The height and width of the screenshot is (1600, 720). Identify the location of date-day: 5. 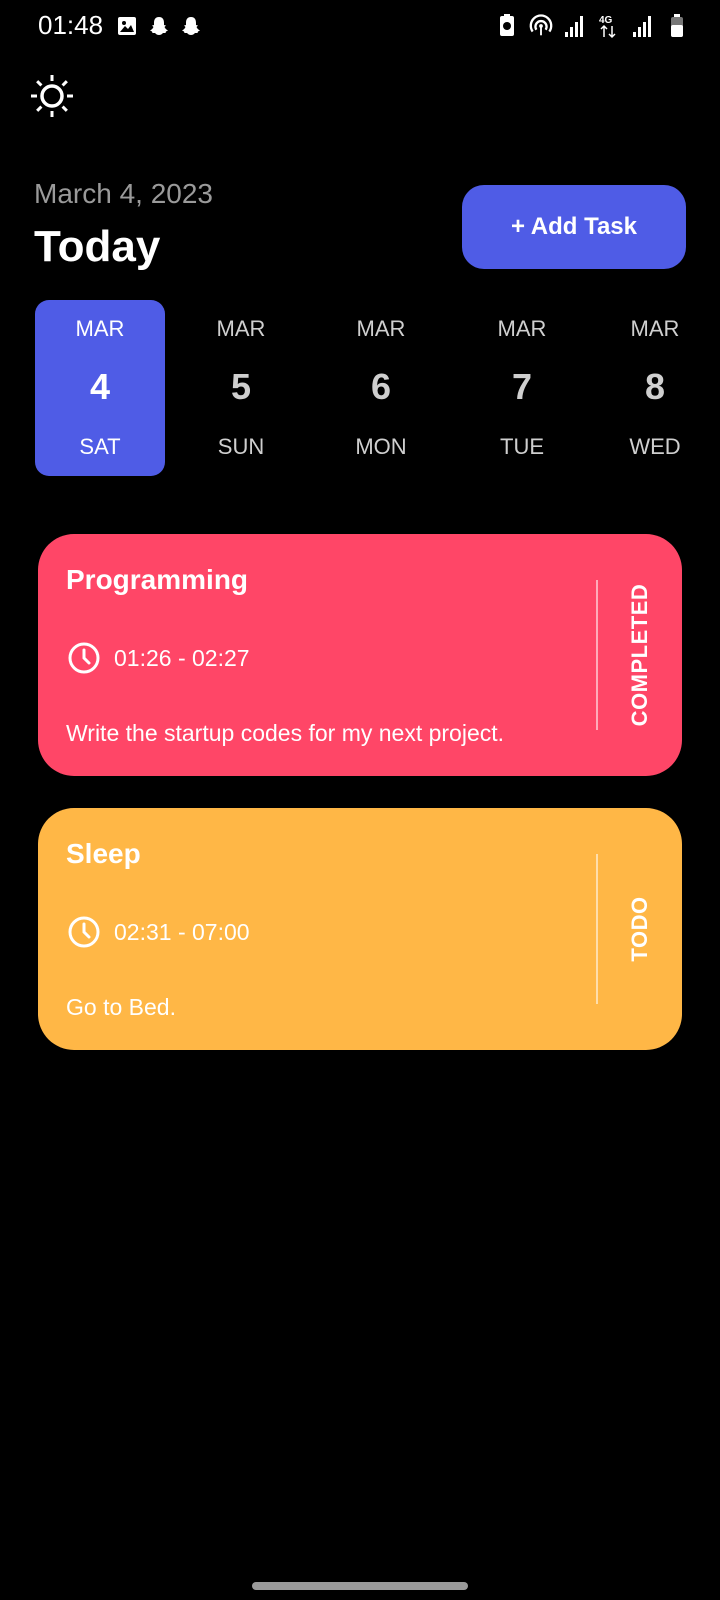
(241, 386).